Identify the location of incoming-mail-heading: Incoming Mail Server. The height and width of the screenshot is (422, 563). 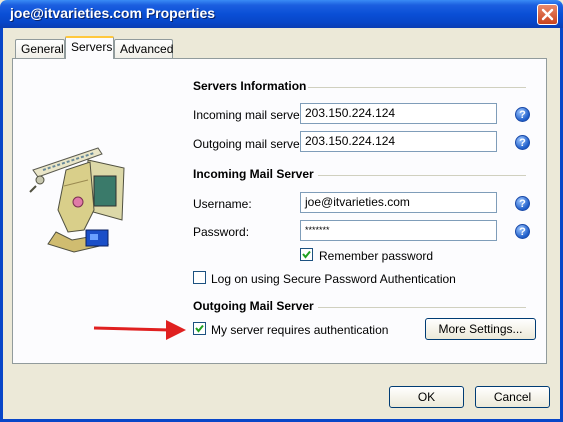
(253, 174).